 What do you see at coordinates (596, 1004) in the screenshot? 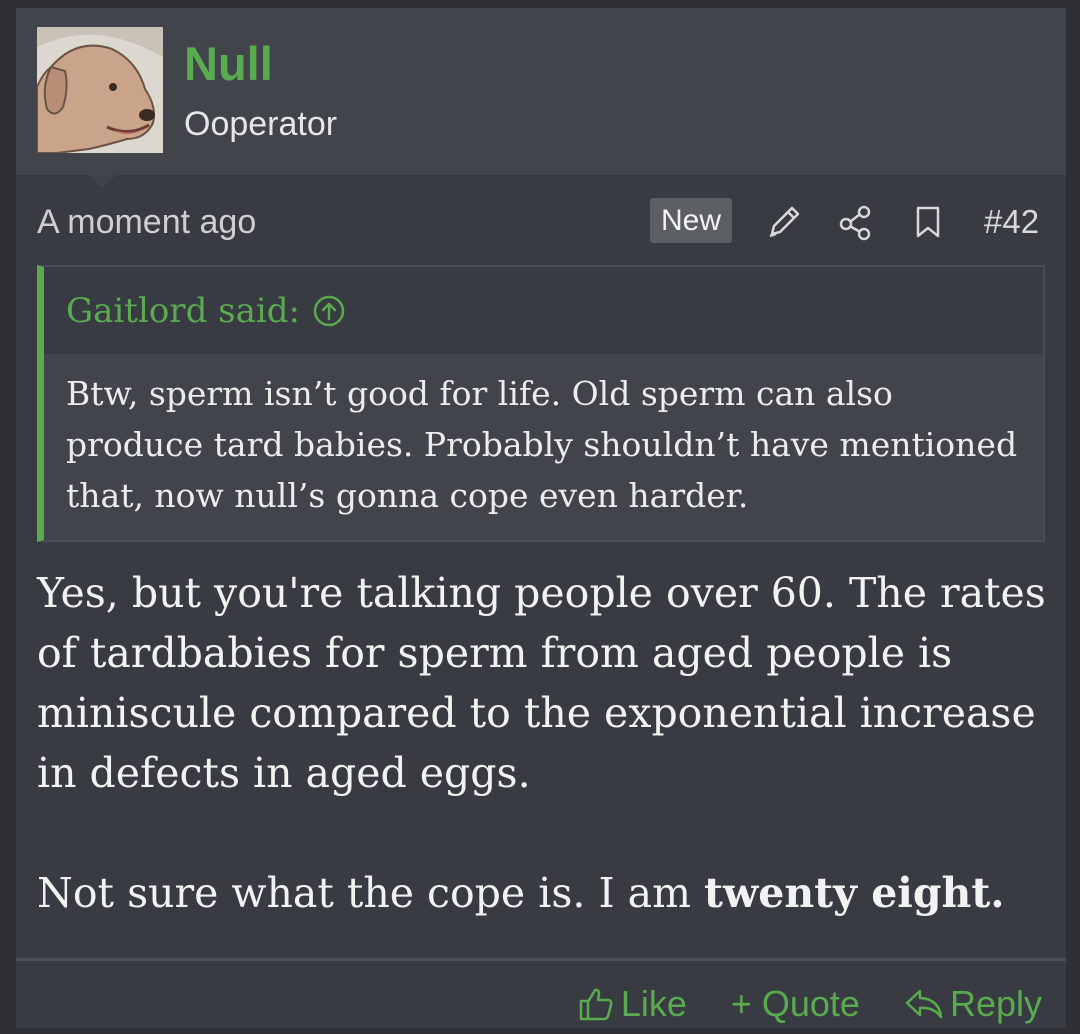
I see `thumbs-up-icon` at bounding box center [596, 1004].